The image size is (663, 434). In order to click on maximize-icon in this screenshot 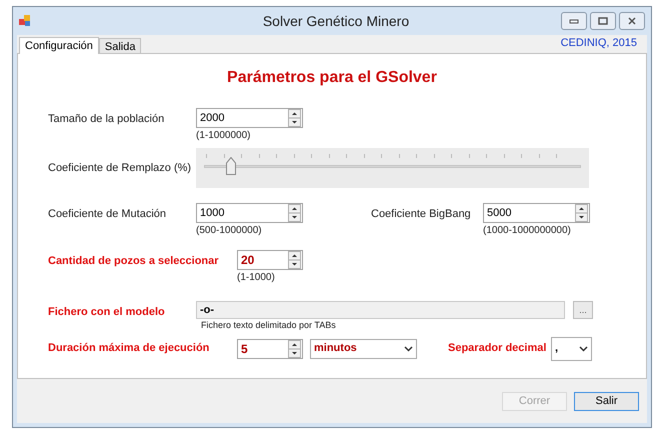, I will do `click(603, 21)`.